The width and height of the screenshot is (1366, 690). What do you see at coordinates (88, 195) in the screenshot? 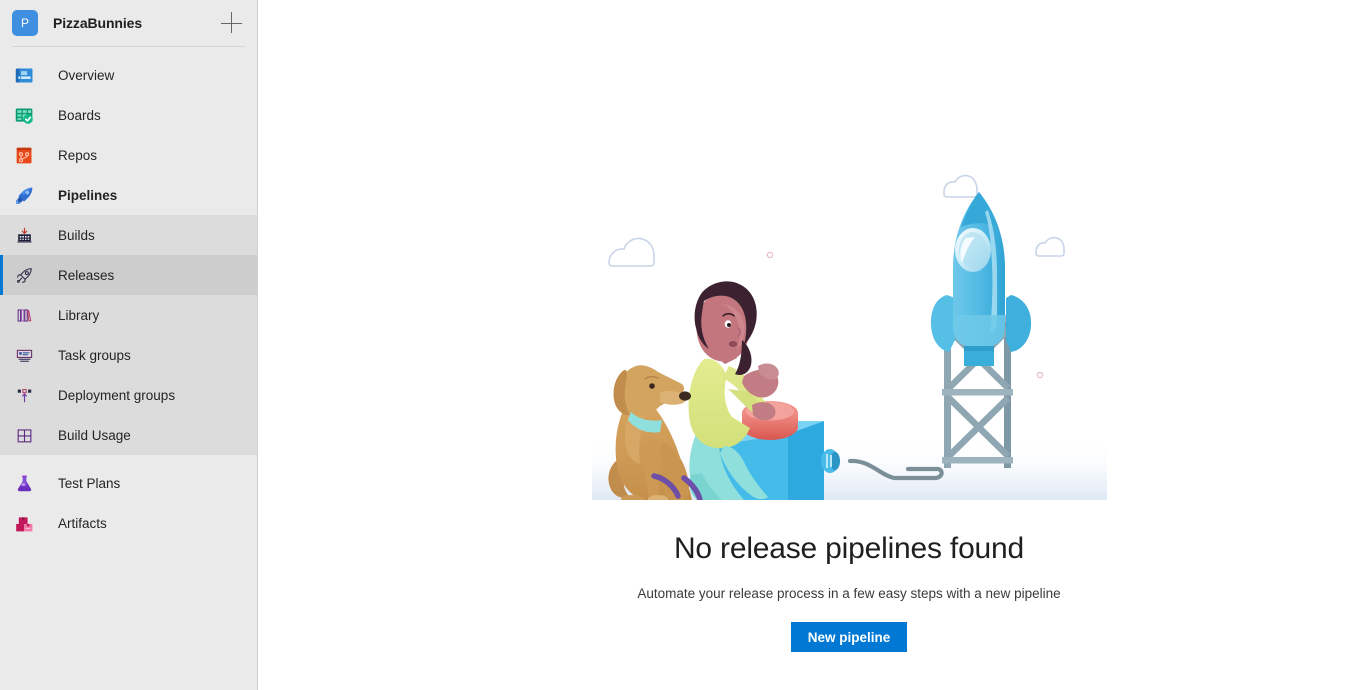
I see `sidebar-item-label: Pipelines` at bounding box center [88, 195].